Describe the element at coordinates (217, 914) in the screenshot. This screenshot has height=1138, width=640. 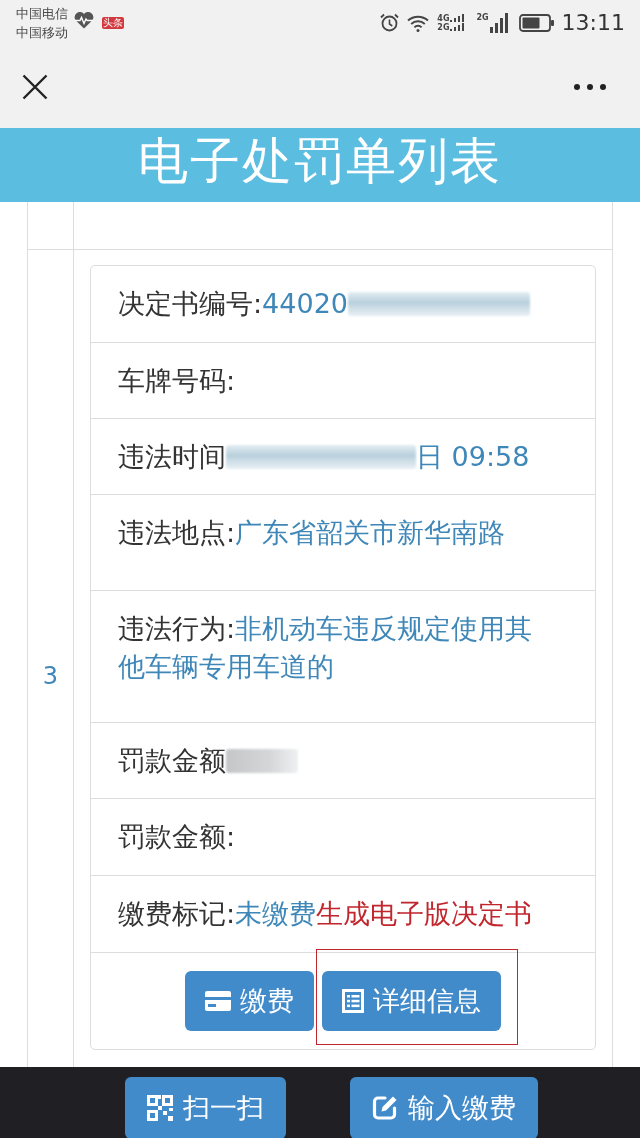
I see `field-text: 缴费标记:未缴费` at that location.